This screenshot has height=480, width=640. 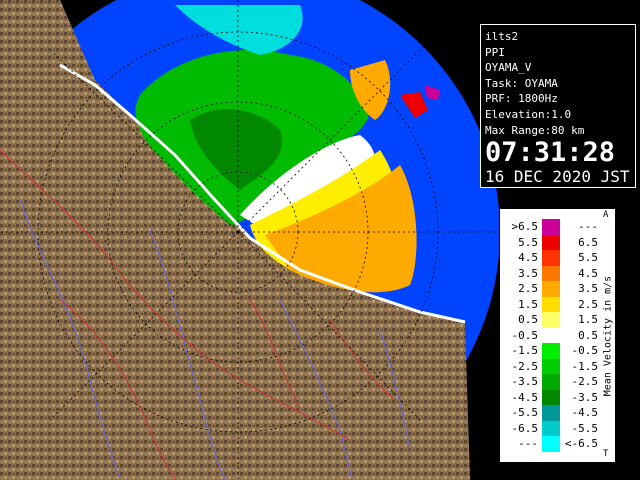 What do you see at coordinates (550, 153) in the screenshot?
I see `observation-time: 07:31:28` at bounding box center [550, 153].